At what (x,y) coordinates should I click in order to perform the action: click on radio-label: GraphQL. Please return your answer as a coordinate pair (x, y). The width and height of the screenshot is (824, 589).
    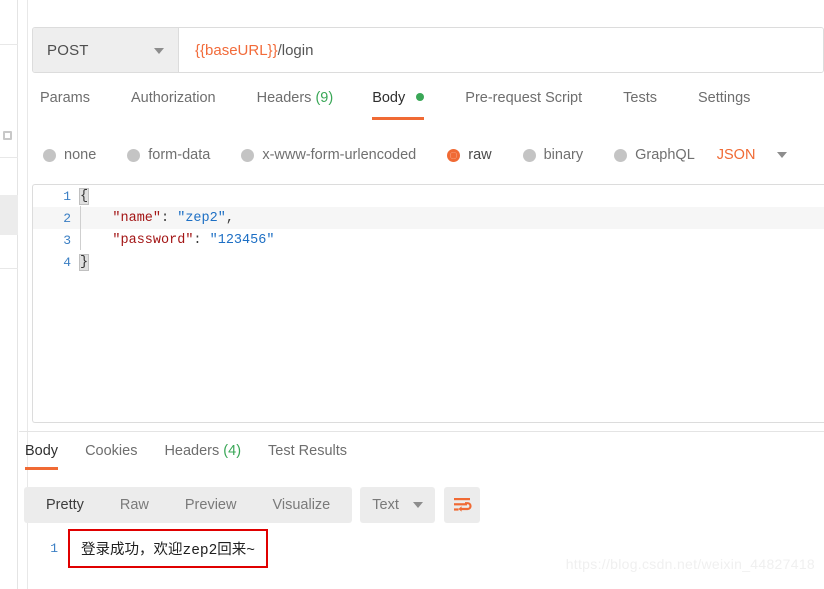
    Looking at the image, I should click on (665, 155).